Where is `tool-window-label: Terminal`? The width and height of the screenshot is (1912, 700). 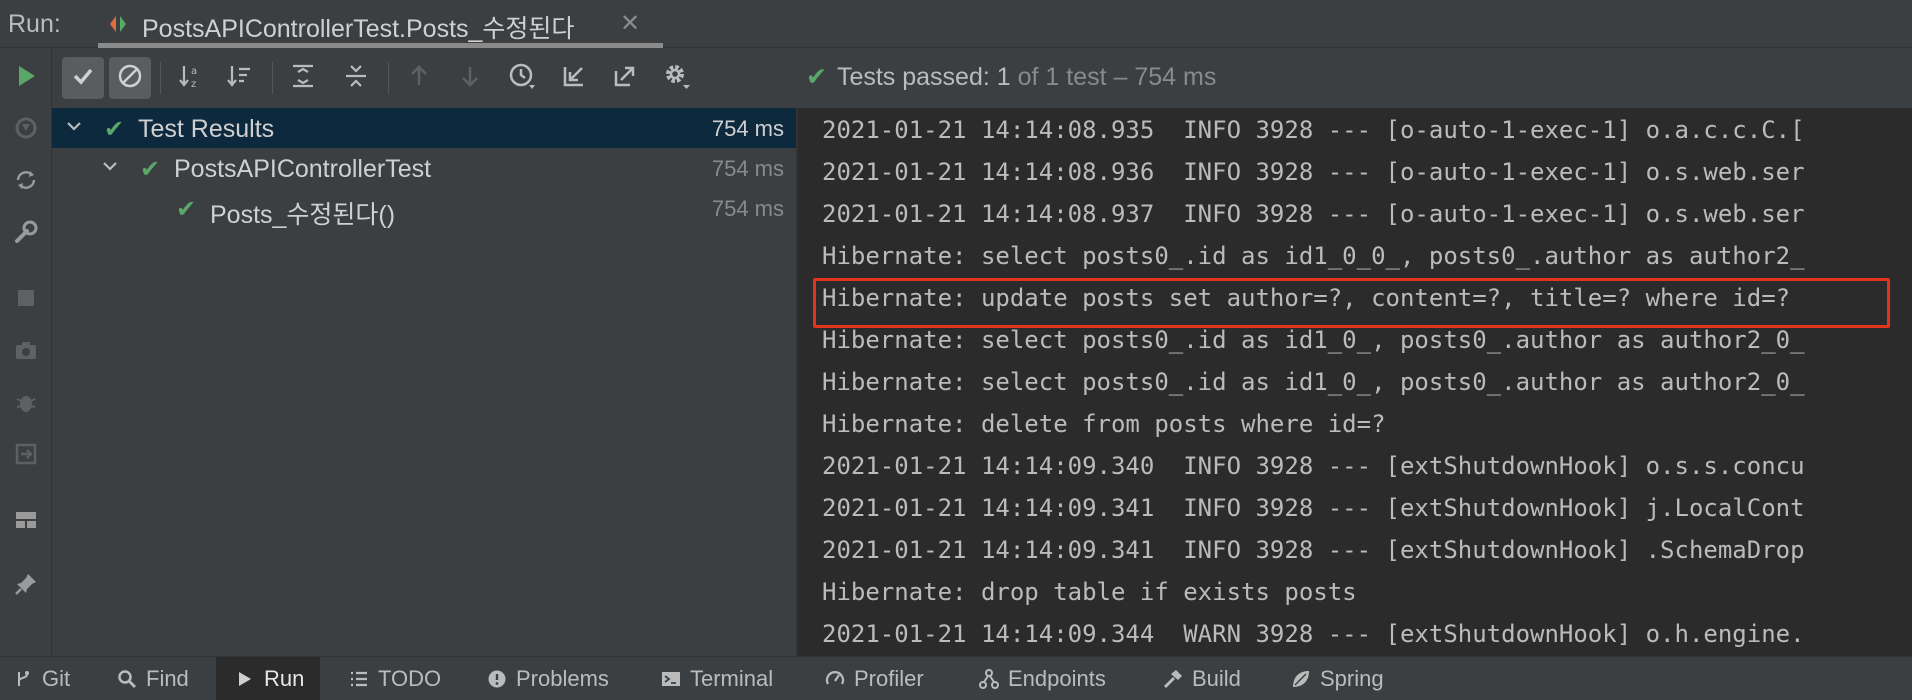 tool-window-label: Terminal is located at coordinates (732, 678).